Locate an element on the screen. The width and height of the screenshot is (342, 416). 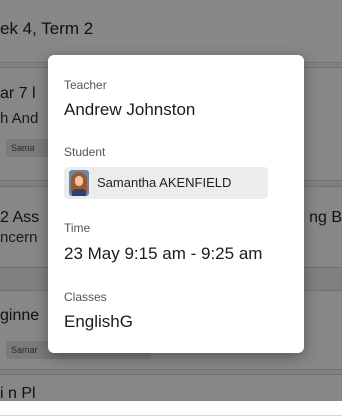
student-label: Student is located at coordinates (85, 152).